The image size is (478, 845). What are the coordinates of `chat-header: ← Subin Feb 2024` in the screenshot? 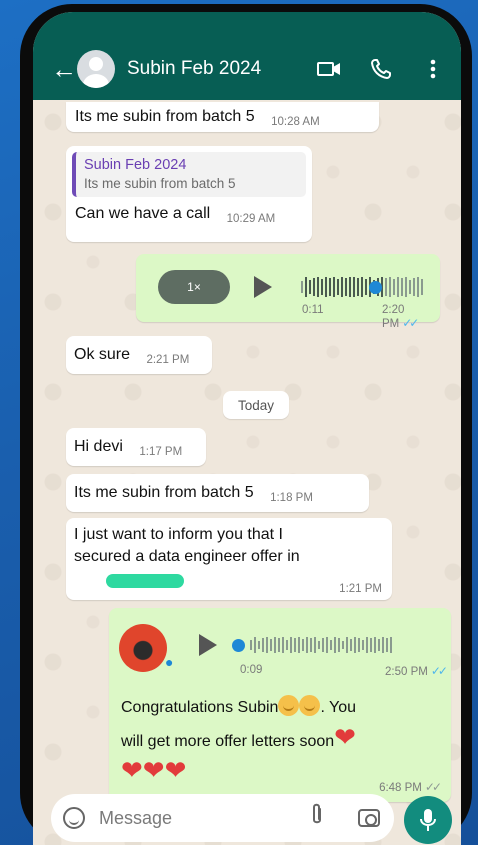 It's located at (247, 69).